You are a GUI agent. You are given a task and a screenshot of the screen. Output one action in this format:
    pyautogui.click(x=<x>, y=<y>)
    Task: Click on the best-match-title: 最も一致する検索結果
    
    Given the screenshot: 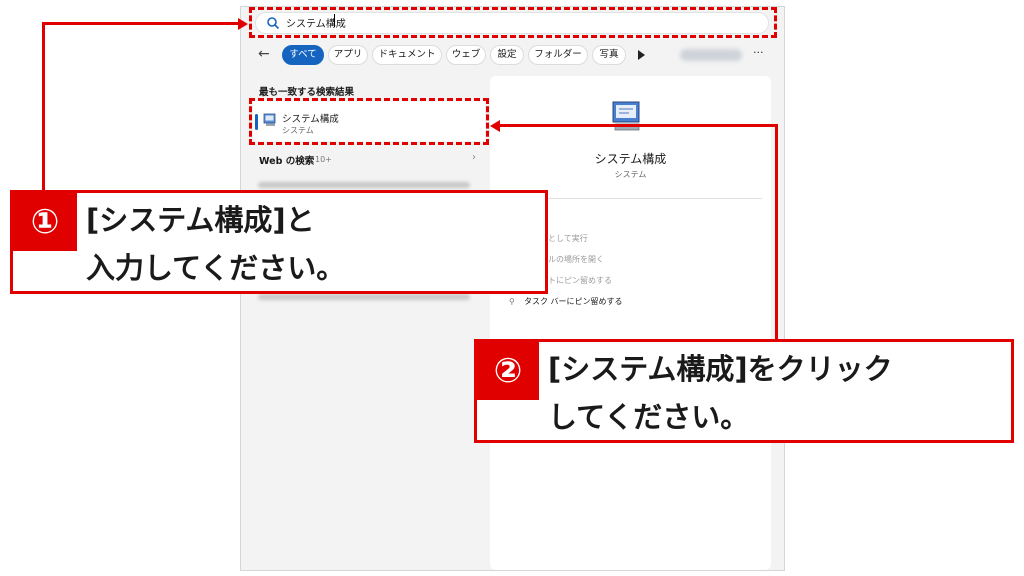 What is the action you would take?
    pyautogui.click(x=307, y=92)
    